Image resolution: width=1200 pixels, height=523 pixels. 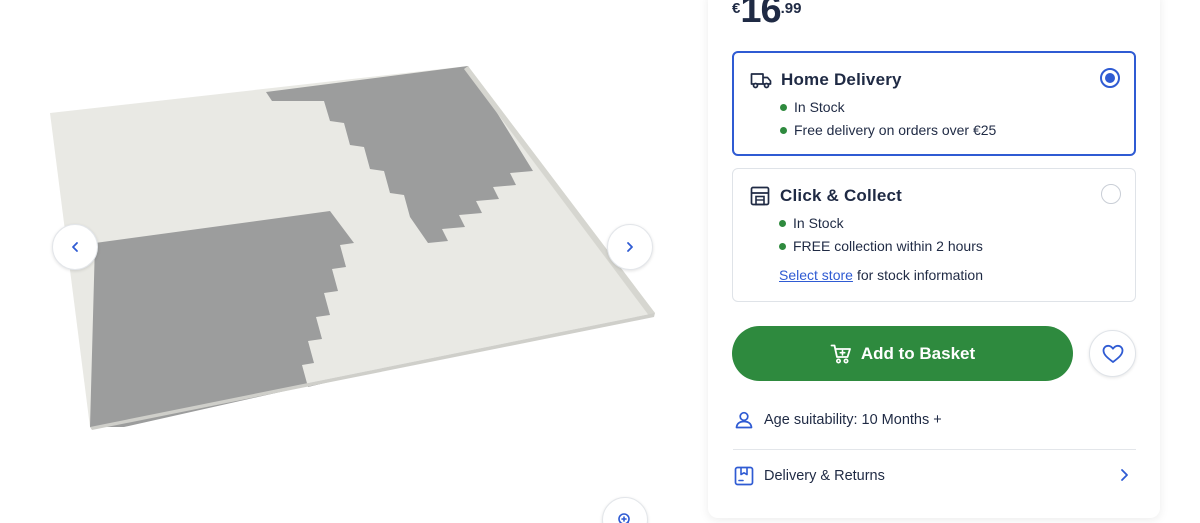 I want to click on price: € 16 .99, so click(x=766, y=16).